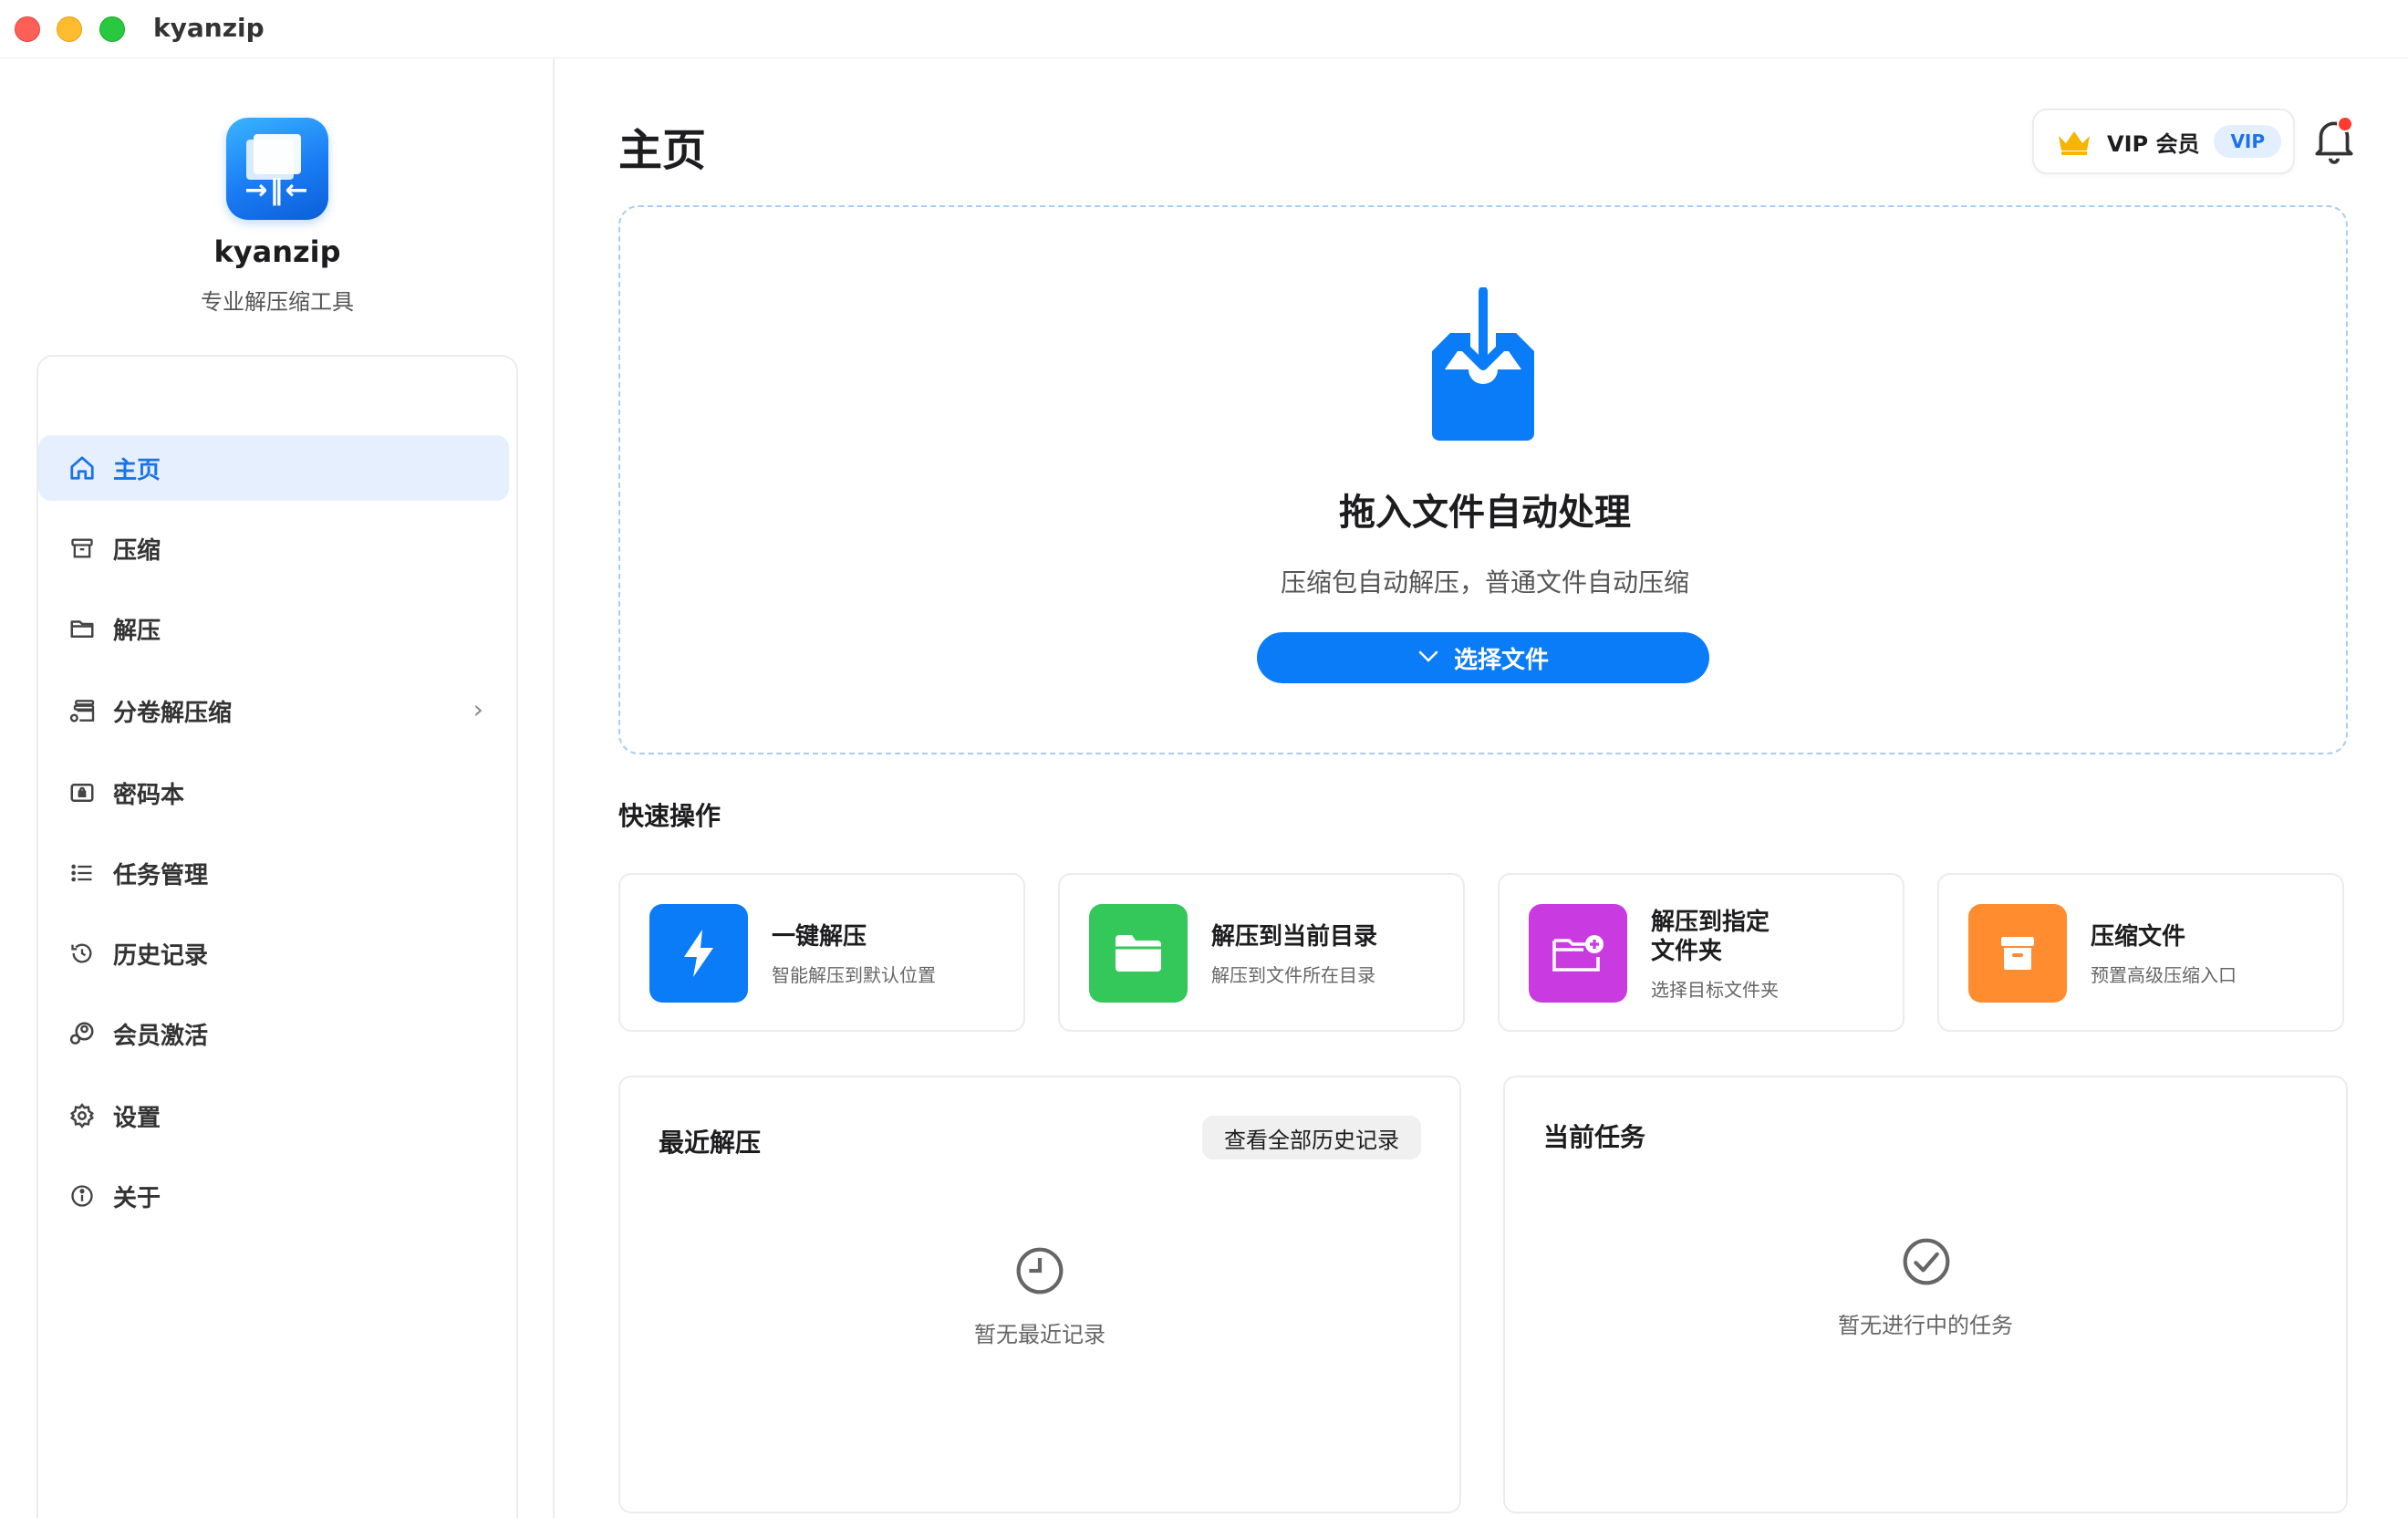 This screenshot has width=2408, height=1518. Describe the element at coordinates (82, 953) in the screenshot. I see `history-icon` at that location.